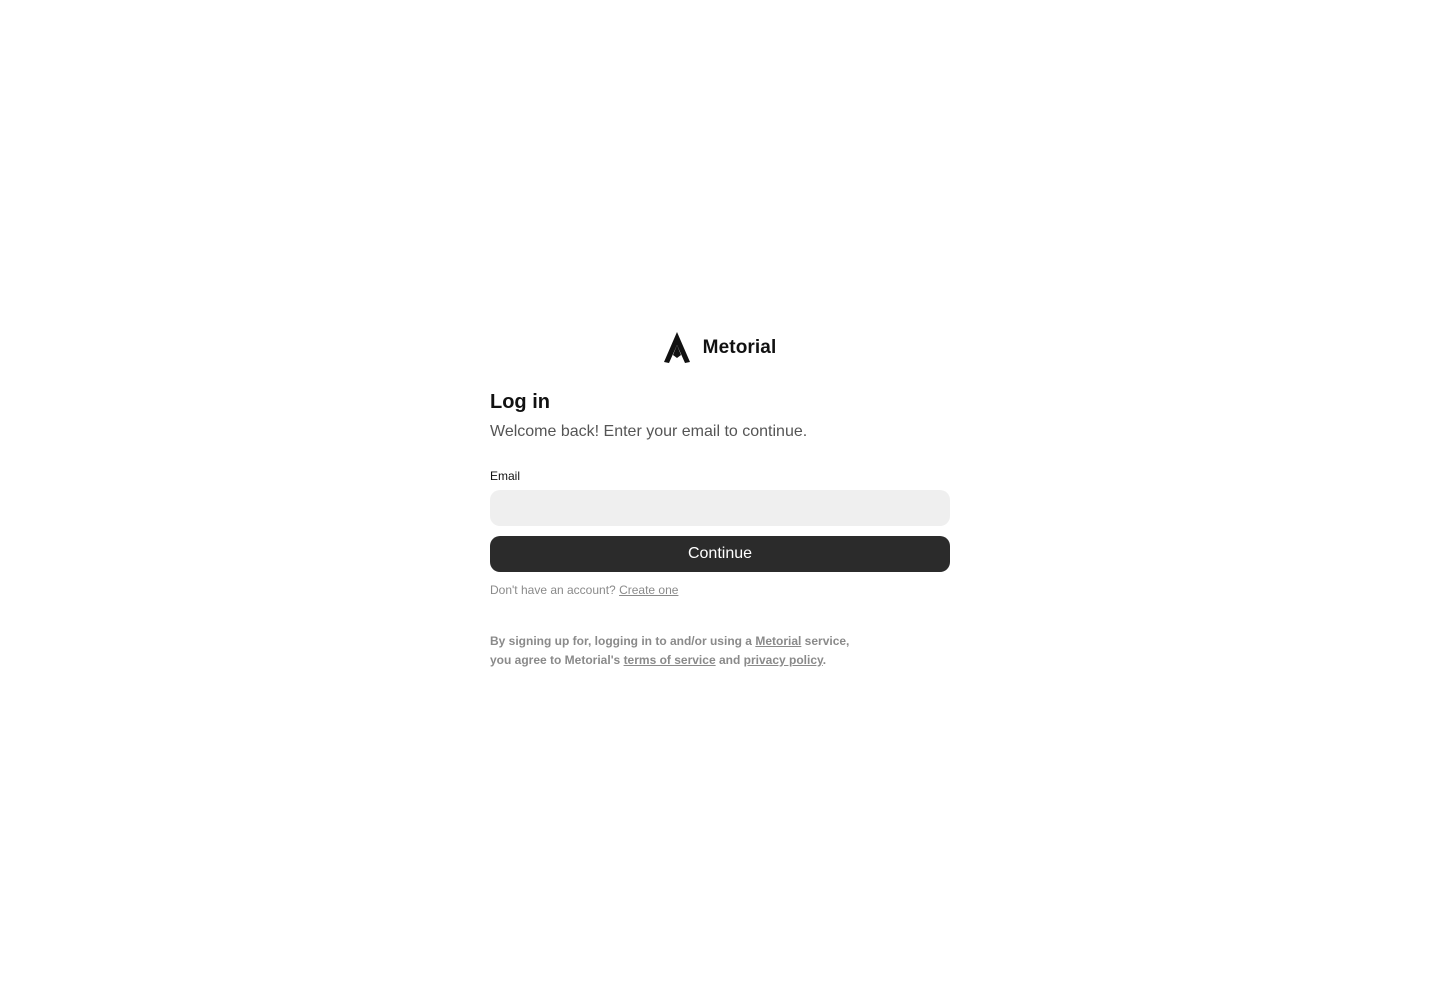 This screenshot has width=1440, height=1000. I want to click on privacy-policy-link: privacy policy, so click(783, 660).